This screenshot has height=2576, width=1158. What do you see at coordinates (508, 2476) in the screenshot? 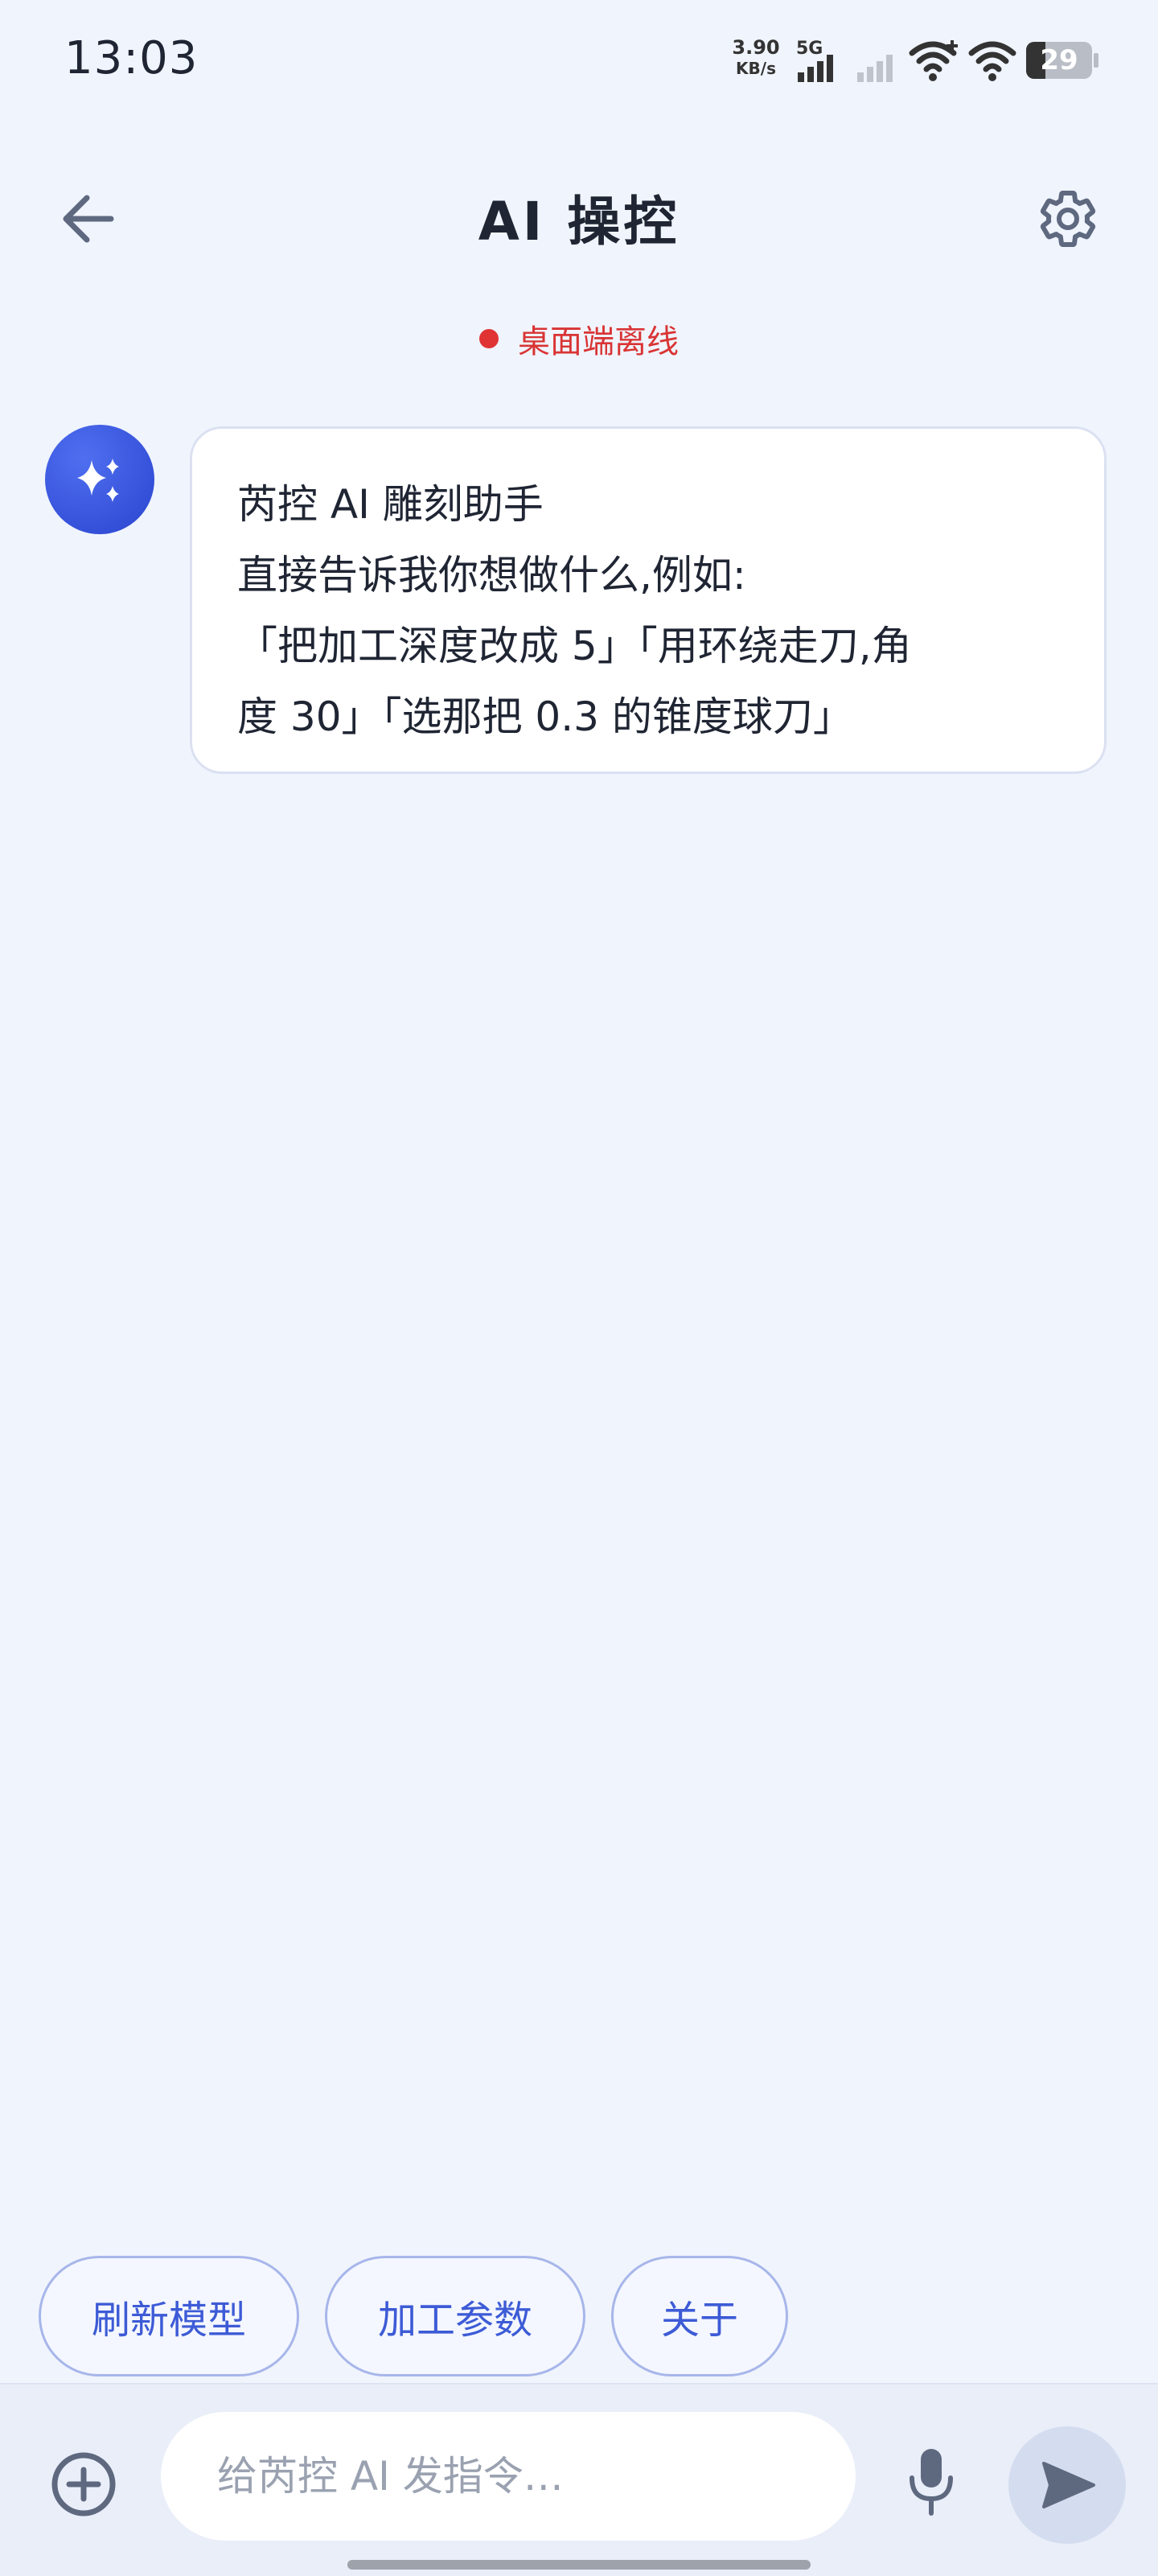
I see `command-input` at bounding box center [508, 2476].